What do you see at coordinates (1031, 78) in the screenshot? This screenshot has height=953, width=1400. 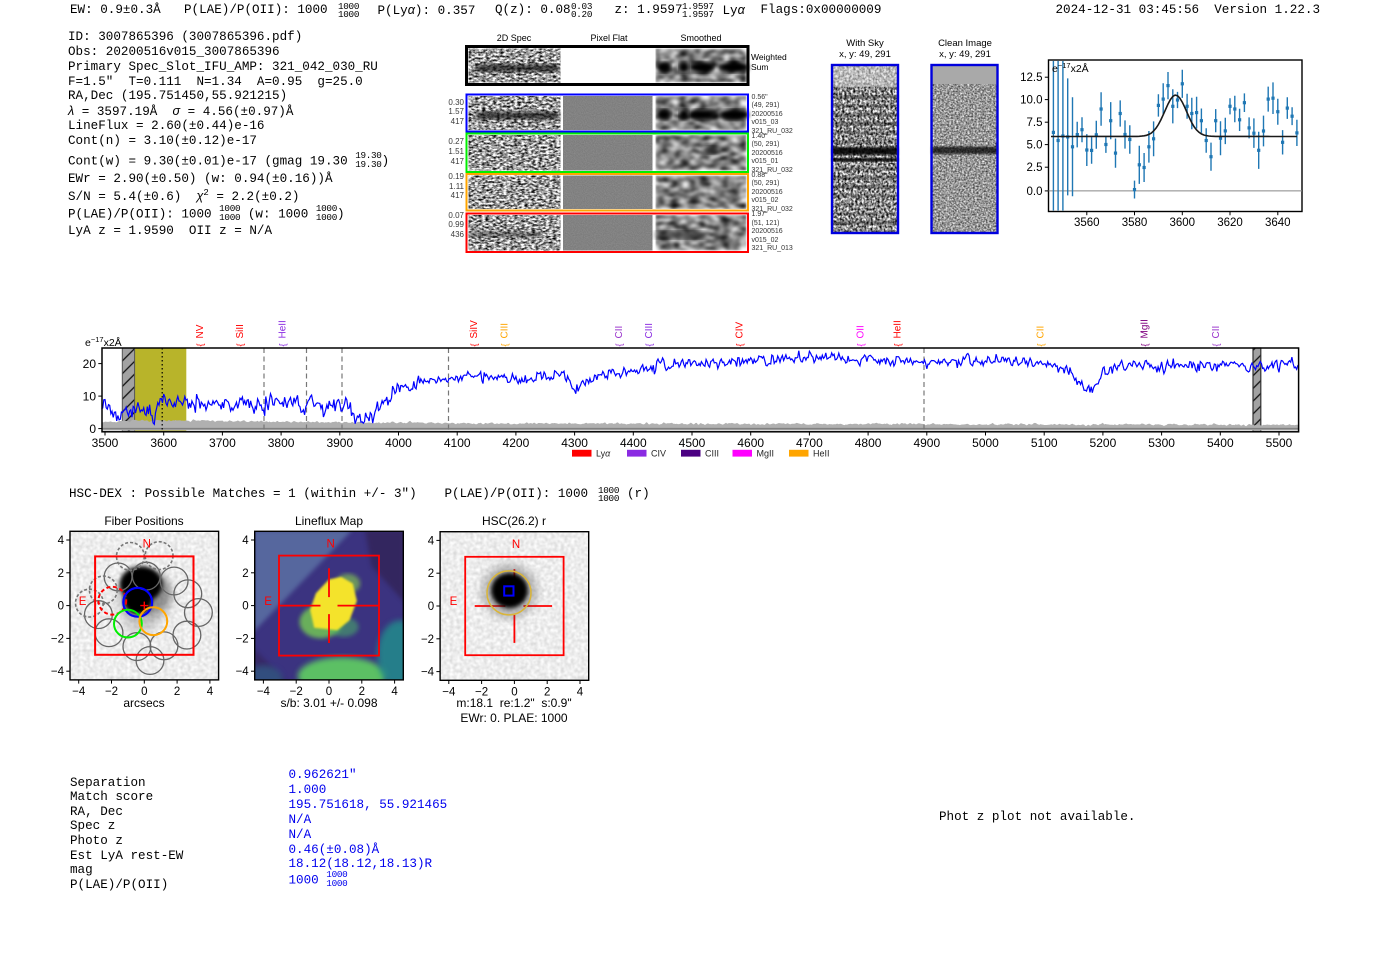 I see `svg-text: 12.5` at bounding box center [1031, 78].